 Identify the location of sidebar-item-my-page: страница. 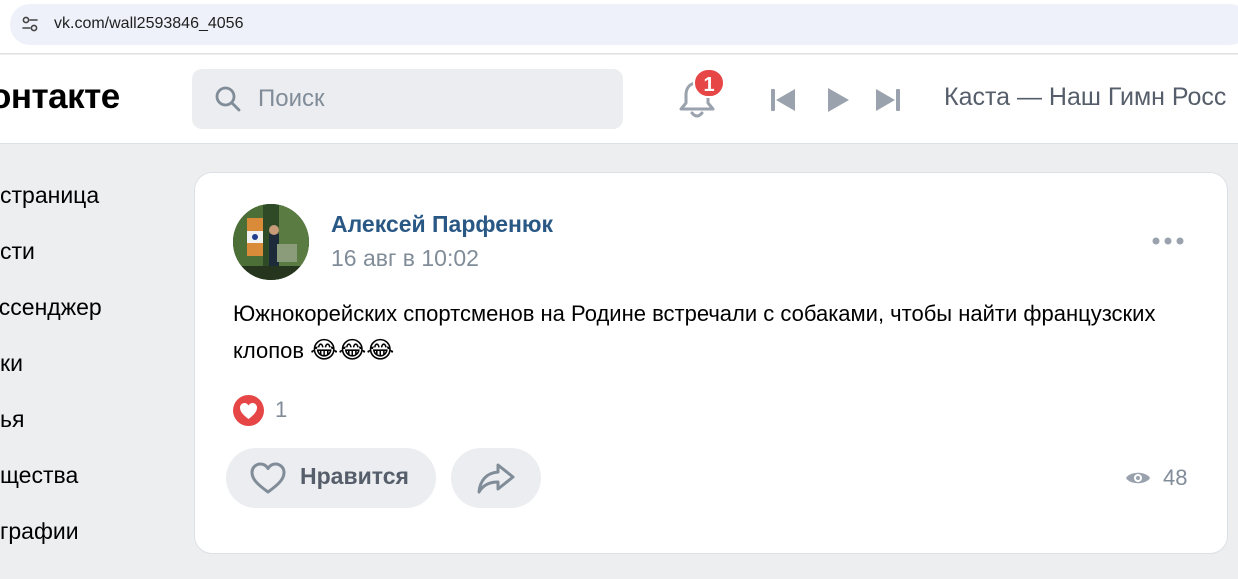
(49, 195).